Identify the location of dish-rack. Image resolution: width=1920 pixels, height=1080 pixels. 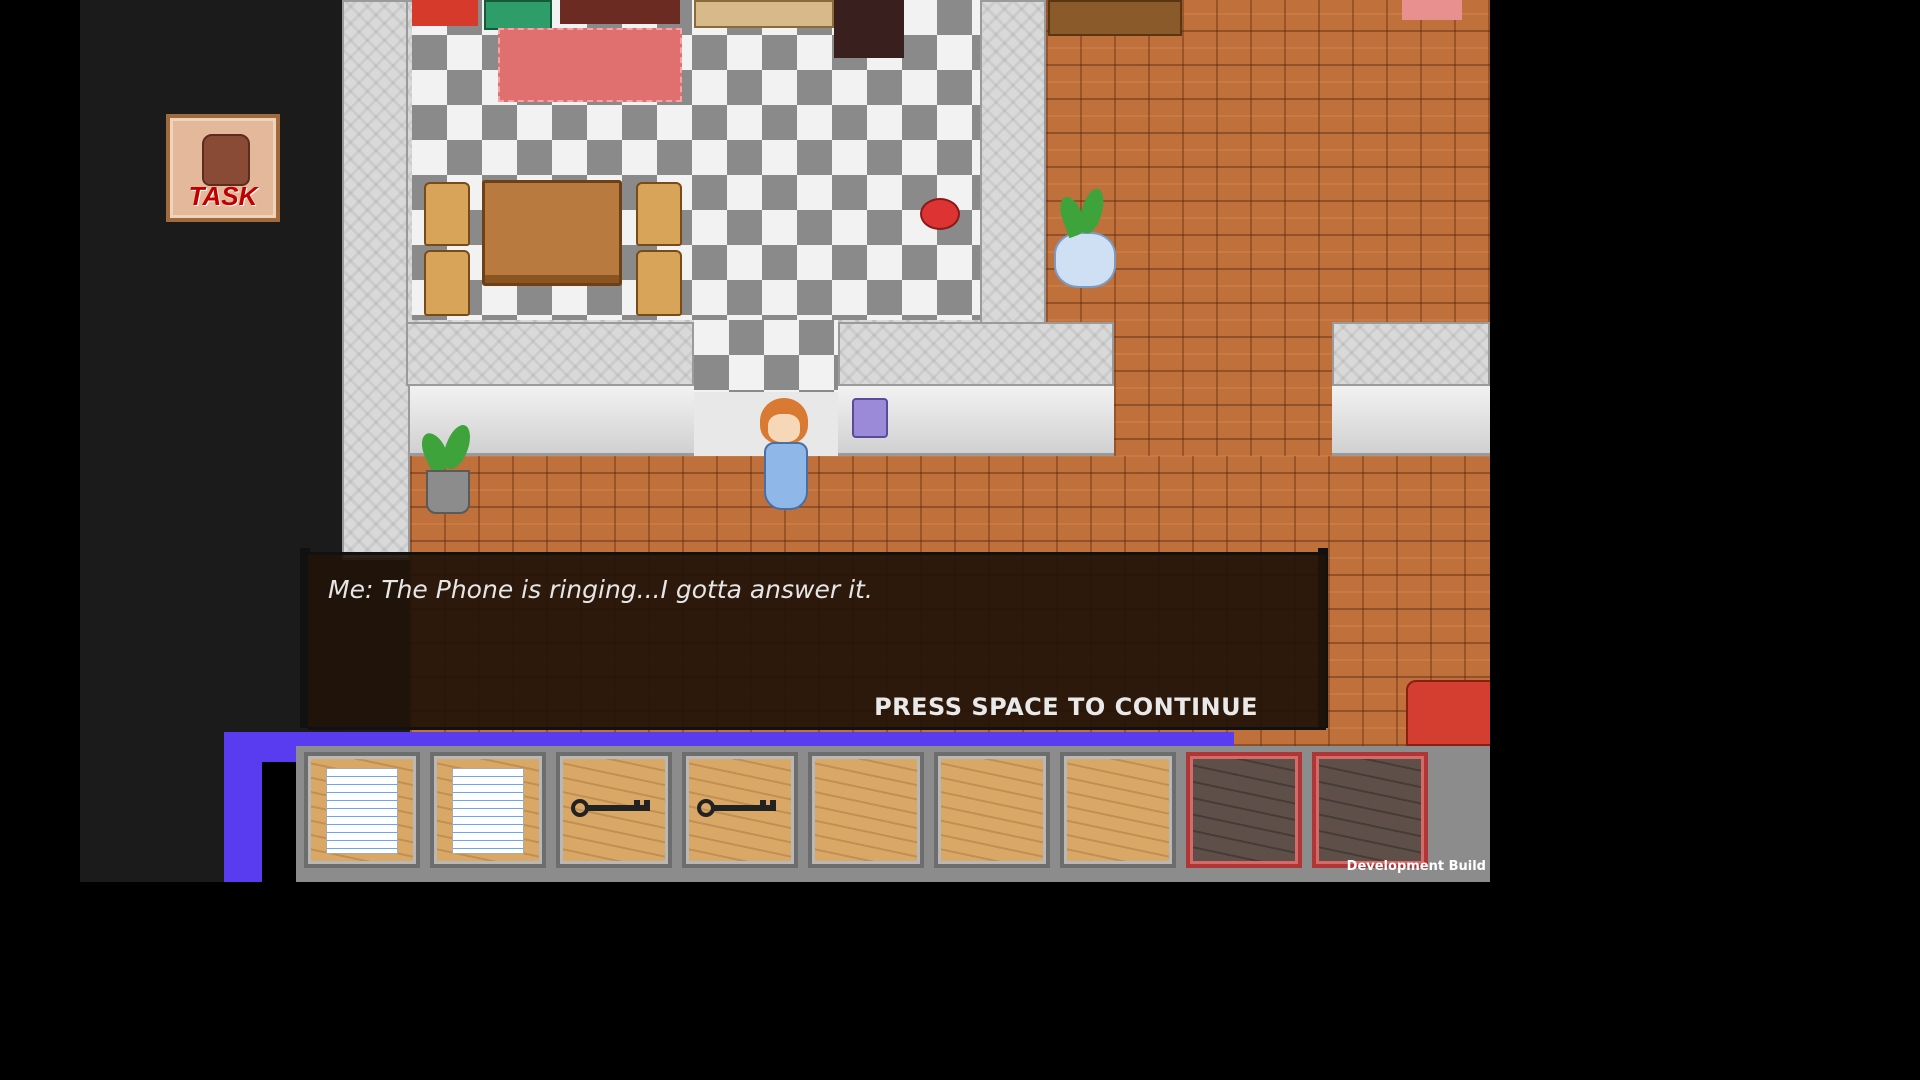
(869, 29).